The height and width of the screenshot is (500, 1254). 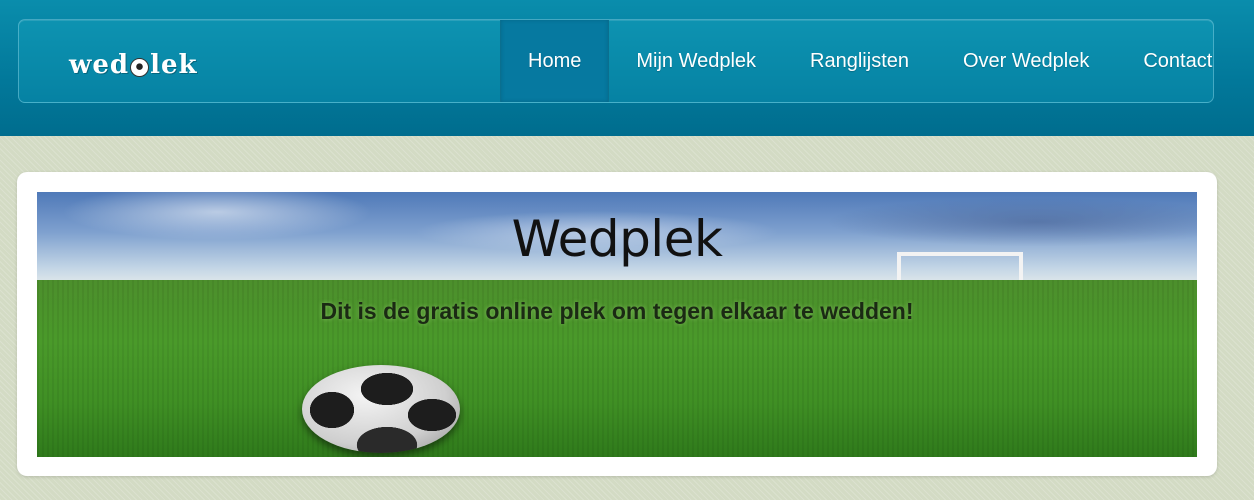 I want to click on nav-item-over-wedplek: Over Wedplek, so click(x=1026, y=61).